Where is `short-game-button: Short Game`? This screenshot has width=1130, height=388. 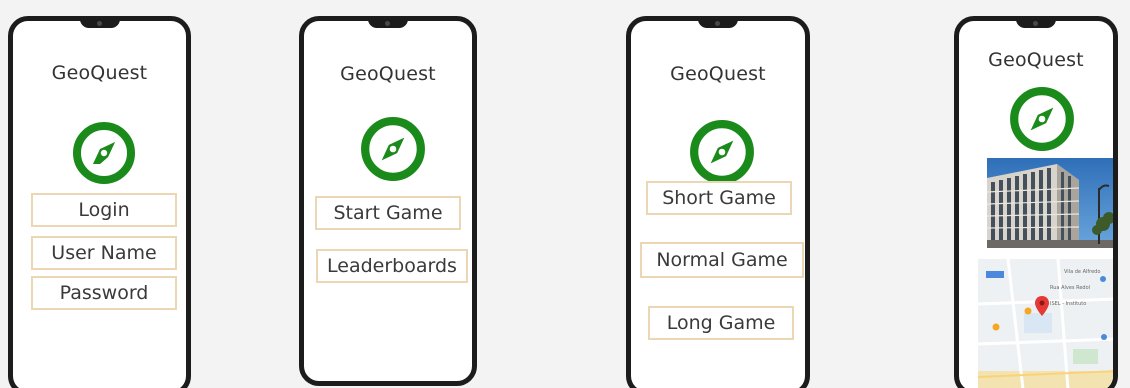 short-game-button: Short Game is located at coordinates (719, 198).